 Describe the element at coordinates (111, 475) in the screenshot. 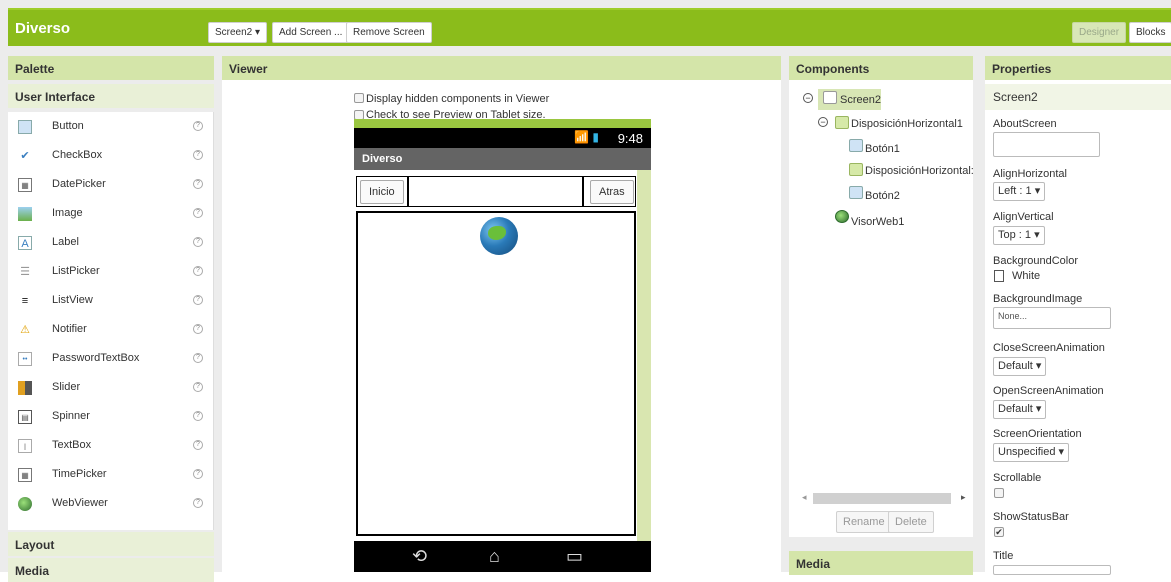

I see `palette-item-timepicker: ▦ TimePicker ?` at that location.